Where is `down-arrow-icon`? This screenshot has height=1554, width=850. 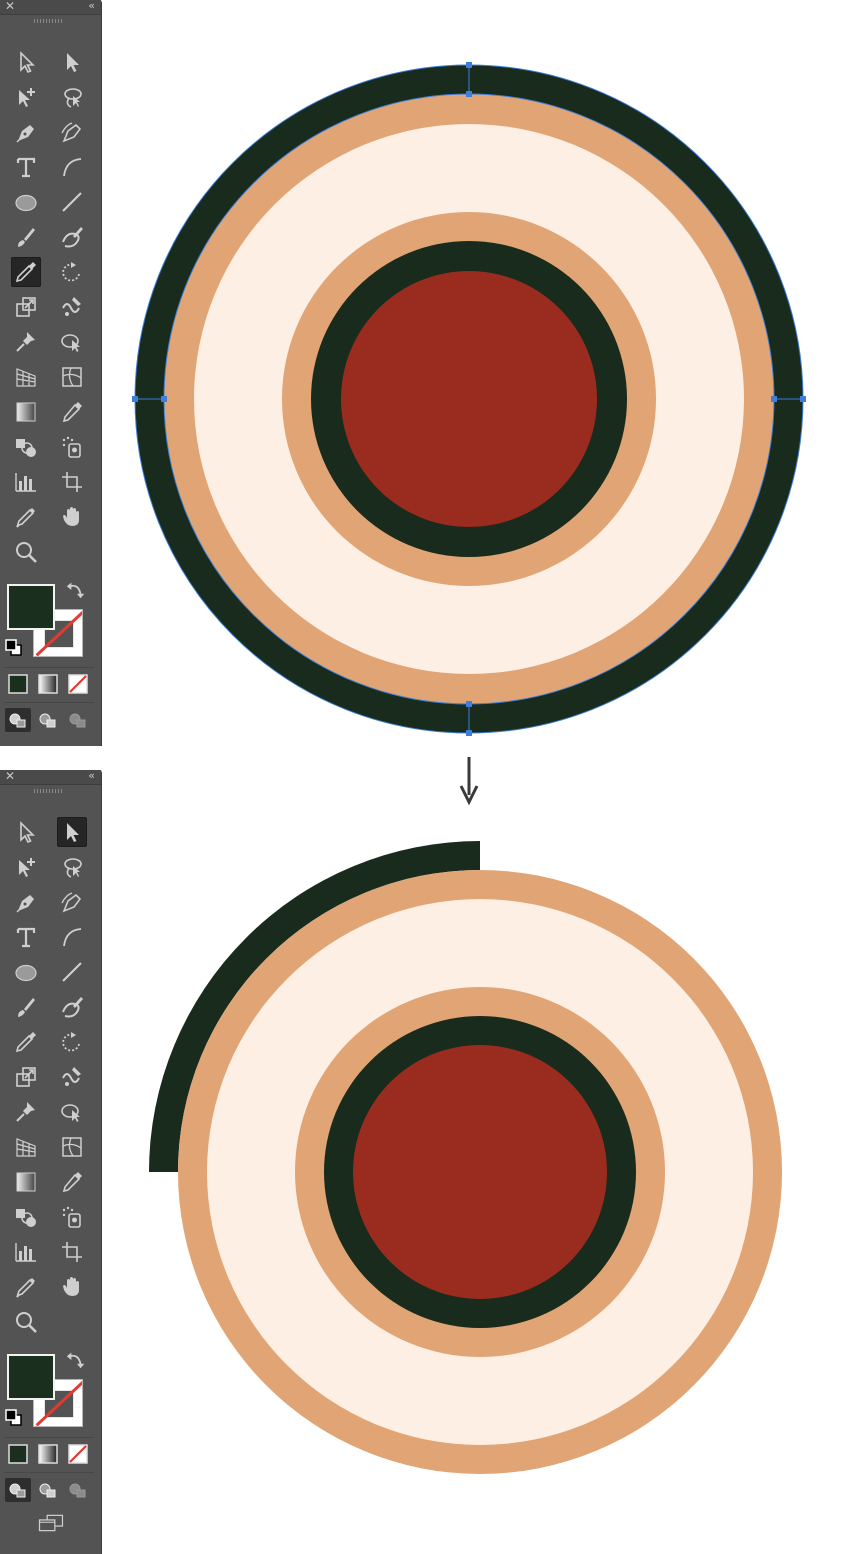
down-arrow-icon is located at coordinates (469, 781).